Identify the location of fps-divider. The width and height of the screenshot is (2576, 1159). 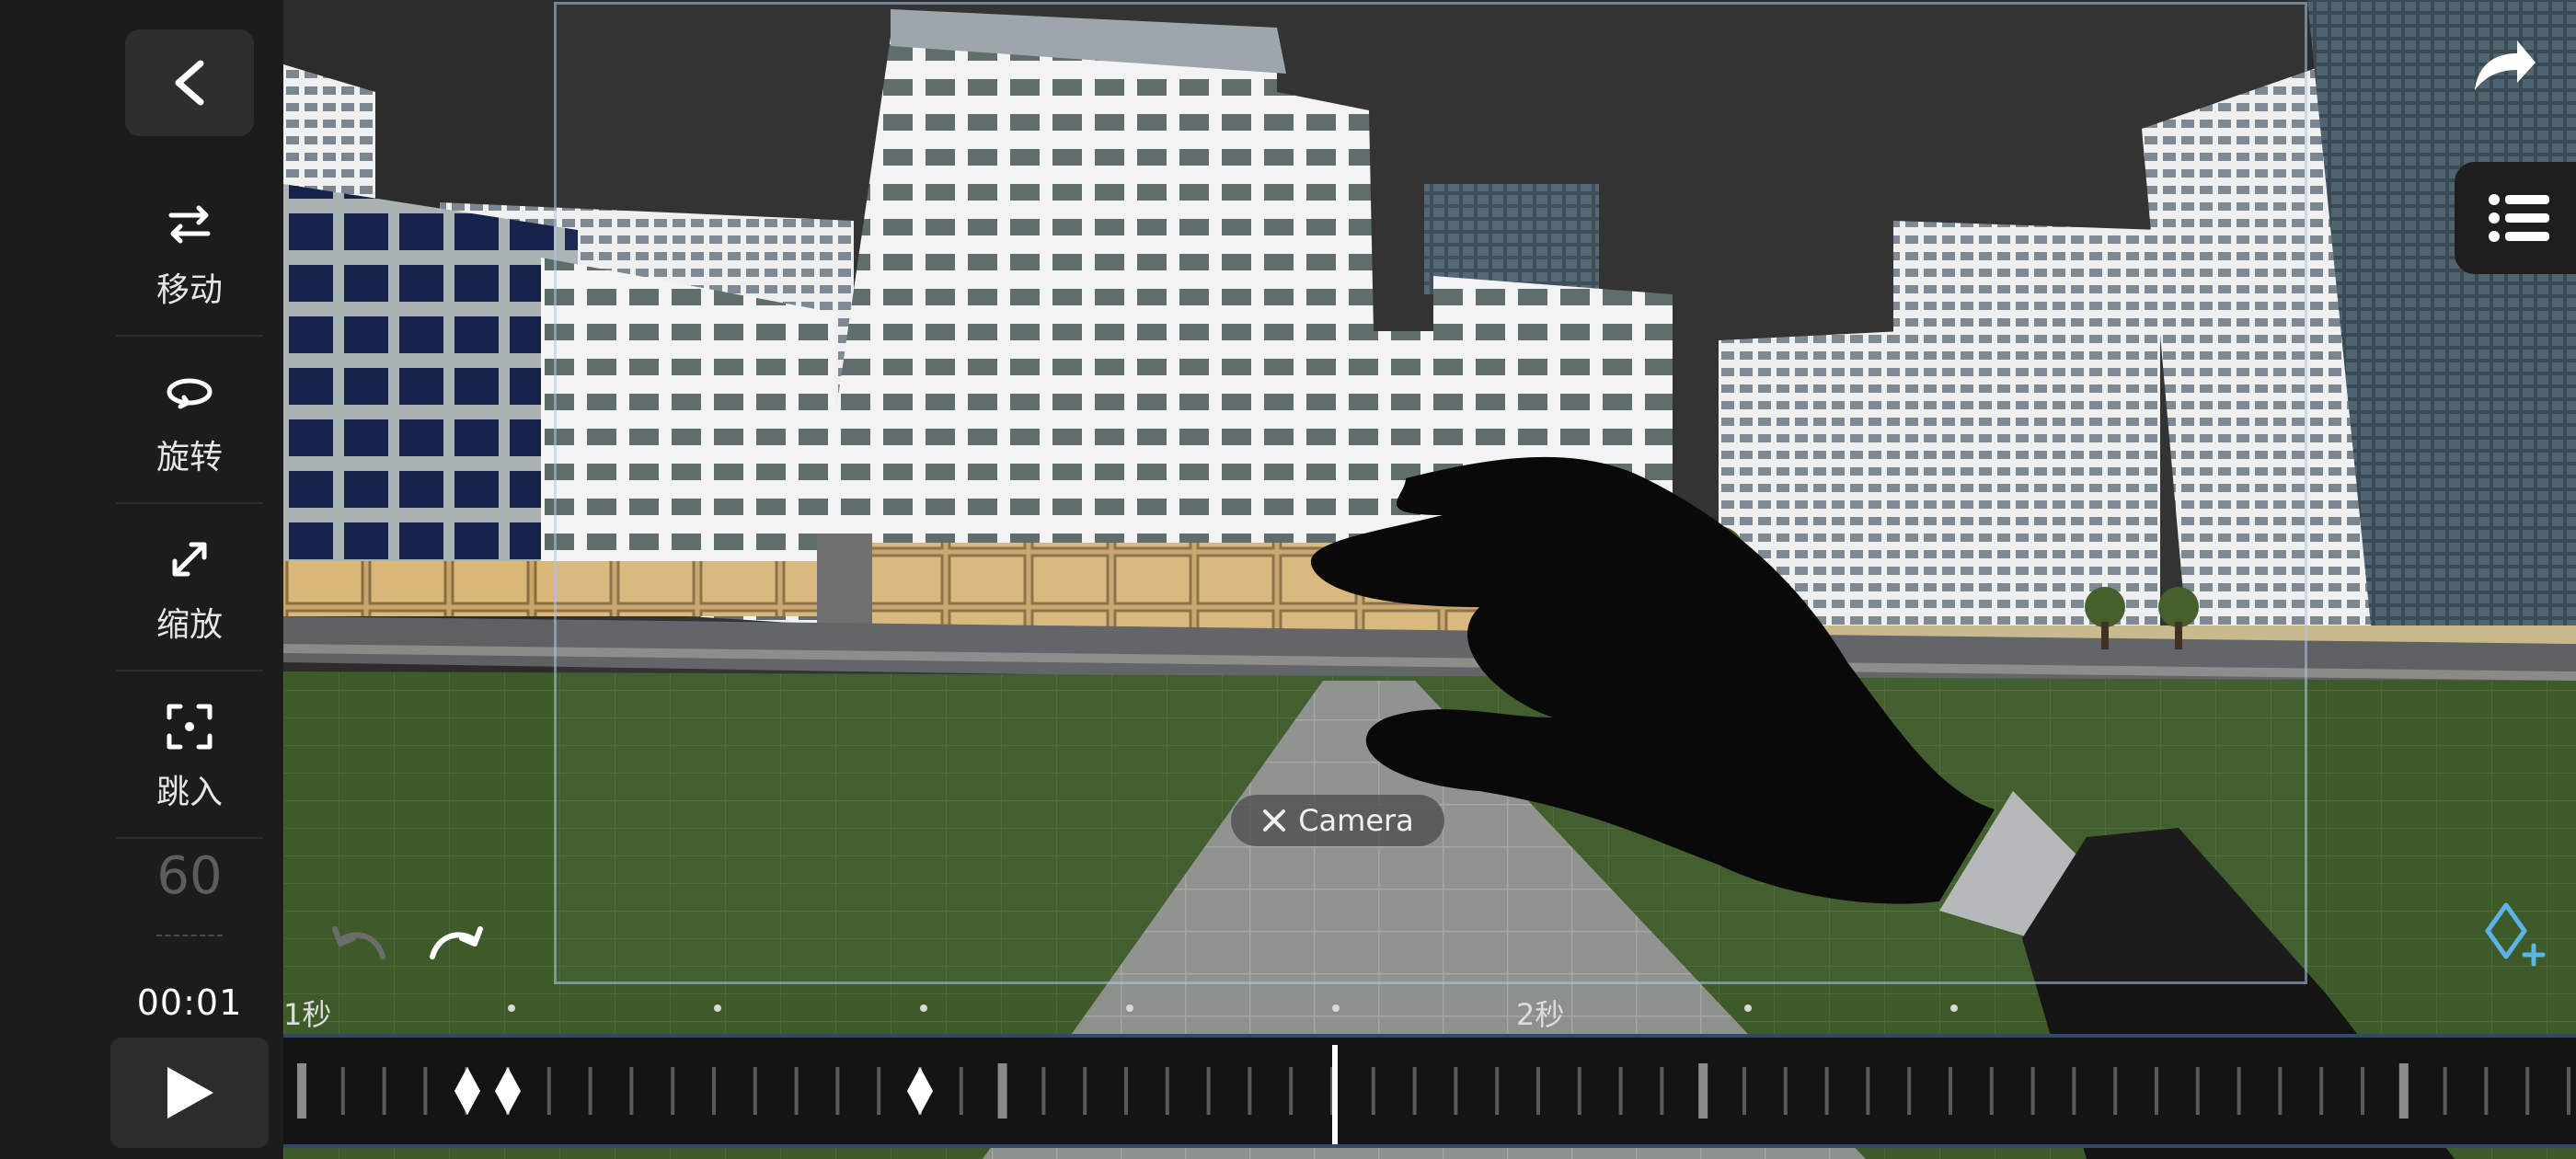
(189, 938).